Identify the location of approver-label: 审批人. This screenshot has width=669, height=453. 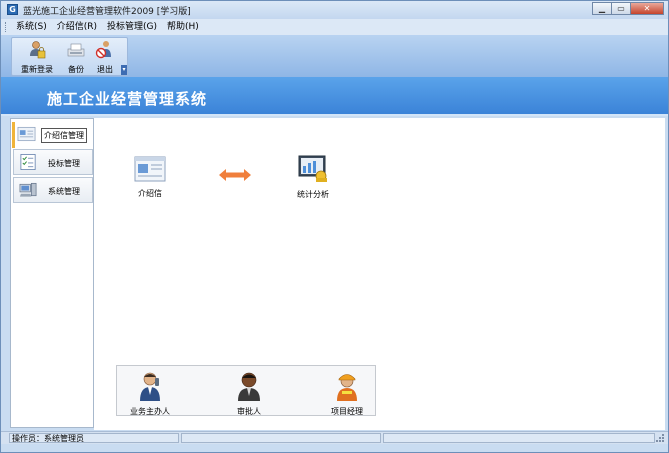
(249, 411).